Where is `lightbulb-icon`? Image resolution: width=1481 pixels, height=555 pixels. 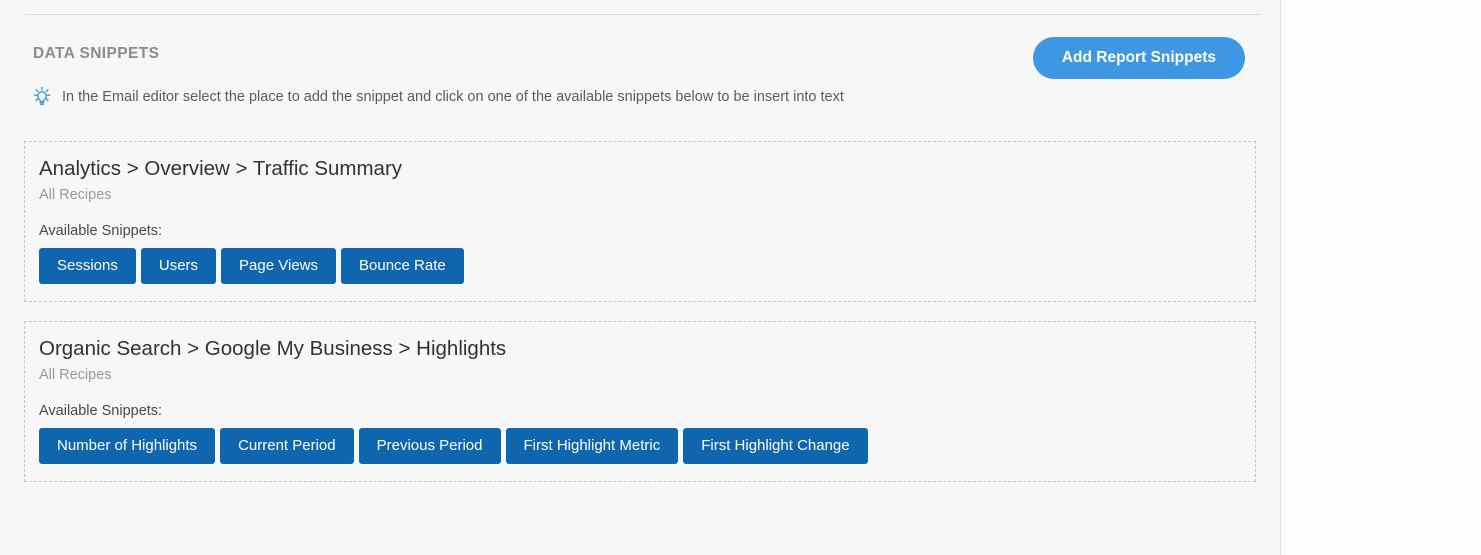
lightbulb-icon is located at coordinates (42, 97).